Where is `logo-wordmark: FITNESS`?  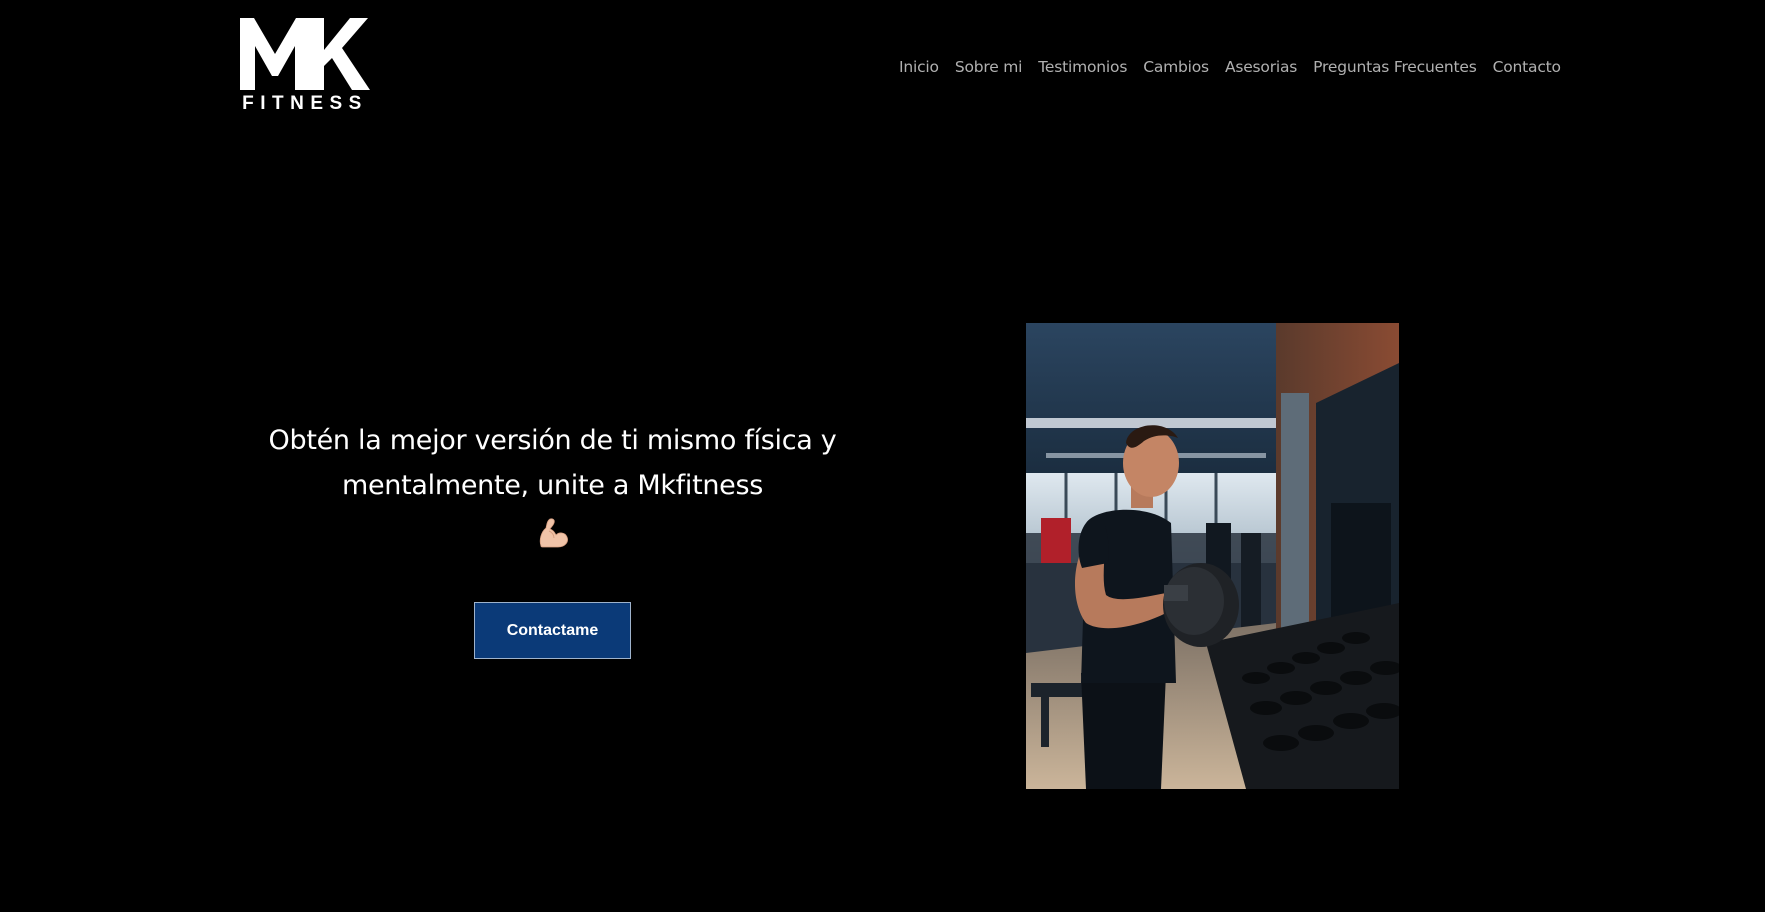
logo-wordmark: FITNESS is located at coordinates (305, 103).